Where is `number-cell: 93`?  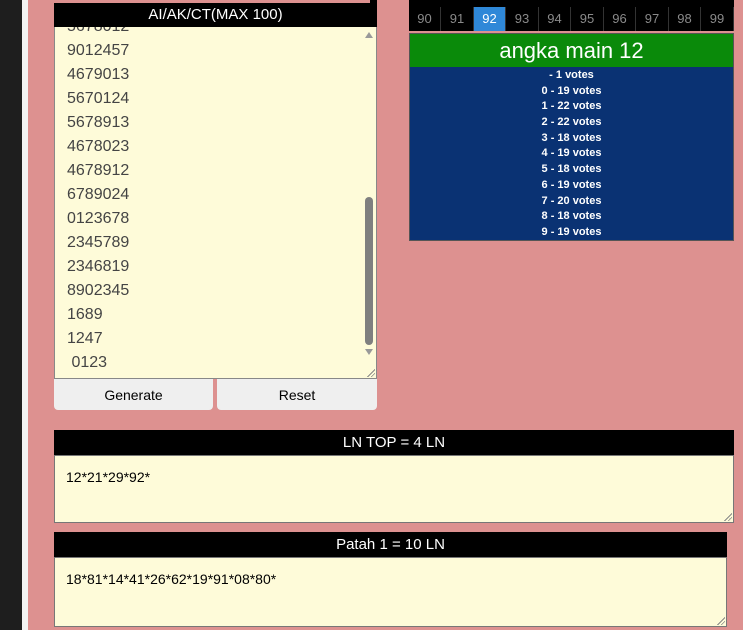 number-cell: 93 is located at coordinates (523, 19).